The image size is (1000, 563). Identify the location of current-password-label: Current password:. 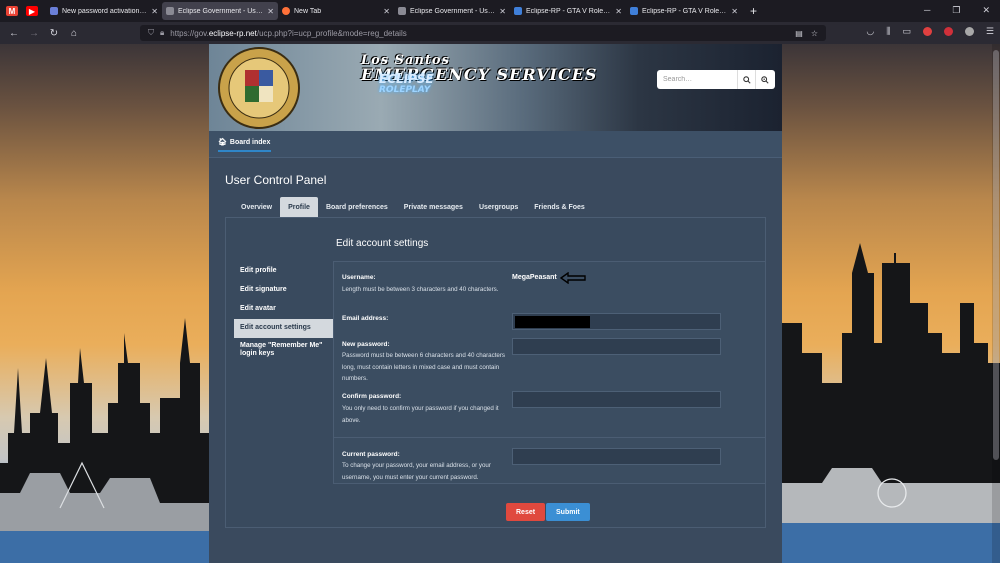
(371, 454).